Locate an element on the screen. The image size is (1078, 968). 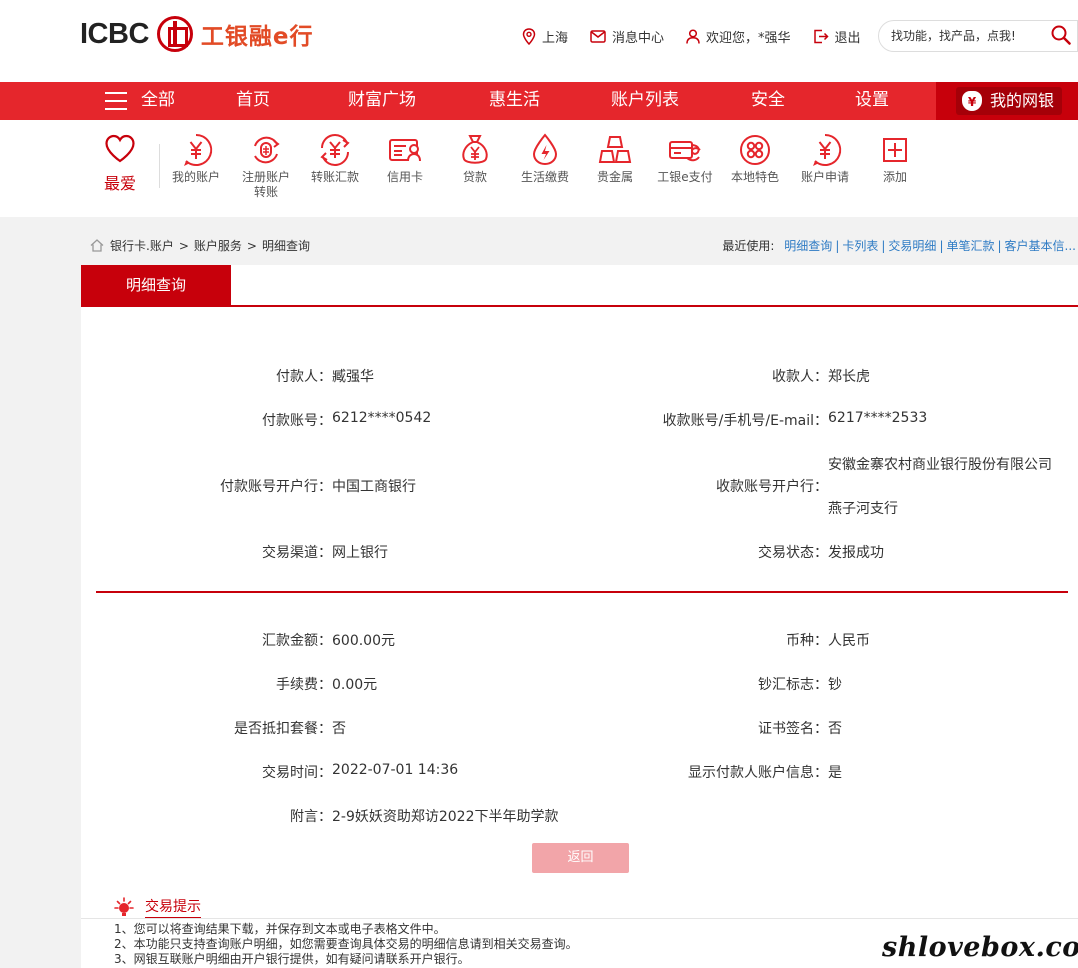
recent-link-card-list: 卡列表 is located at coordinates (860, 246).